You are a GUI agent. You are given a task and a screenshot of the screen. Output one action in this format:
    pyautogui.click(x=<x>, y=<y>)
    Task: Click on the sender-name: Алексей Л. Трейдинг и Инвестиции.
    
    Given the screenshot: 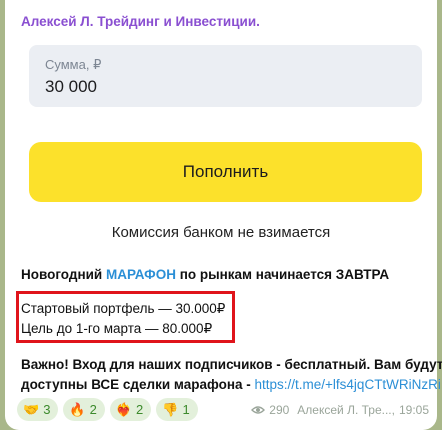 What is the action you would take?
    pyautogui.click(x=140, y=21)
    